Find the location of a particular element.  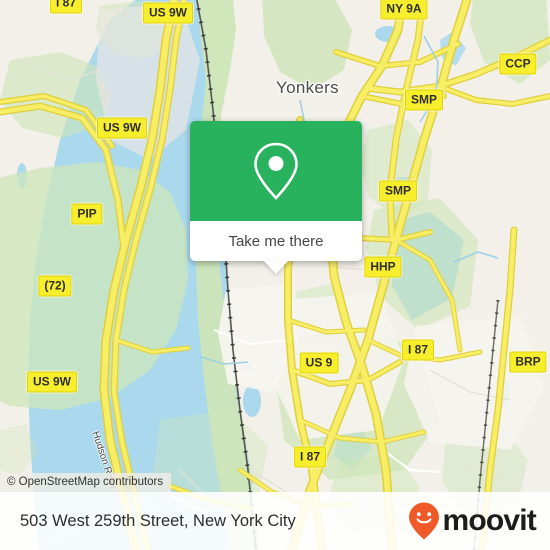

popup-pin-area is located at coordinates (276, 171).